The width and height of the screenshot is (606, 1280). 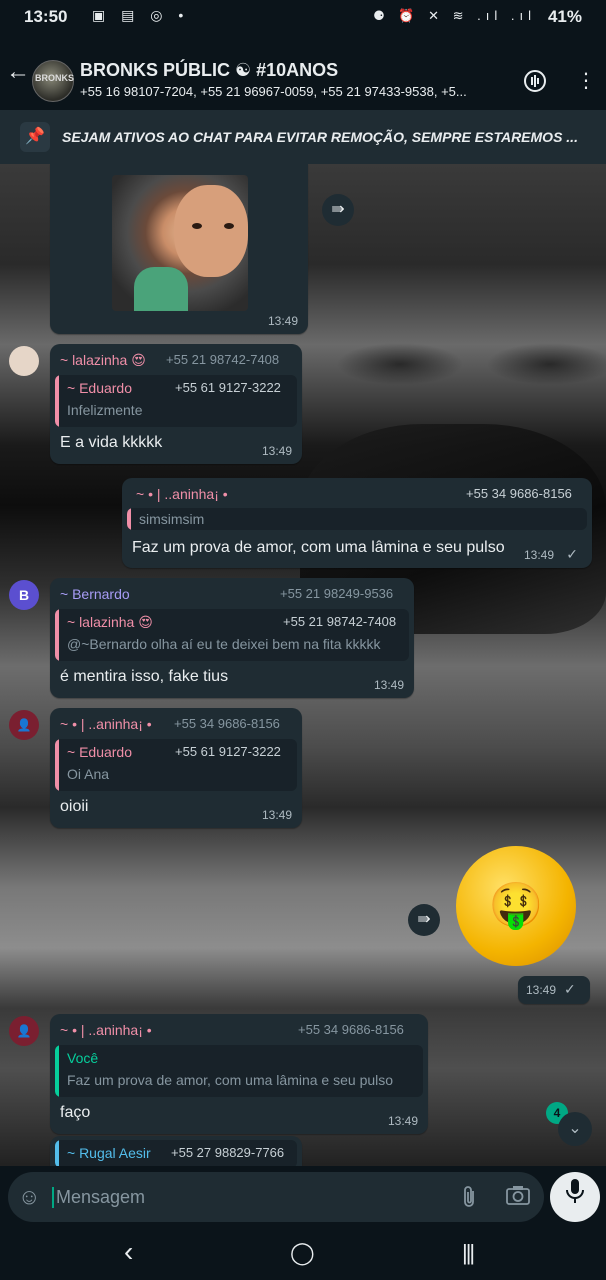 I want to click on sender-name: ~ lalazinha 😍, so click(x=103, y=360).